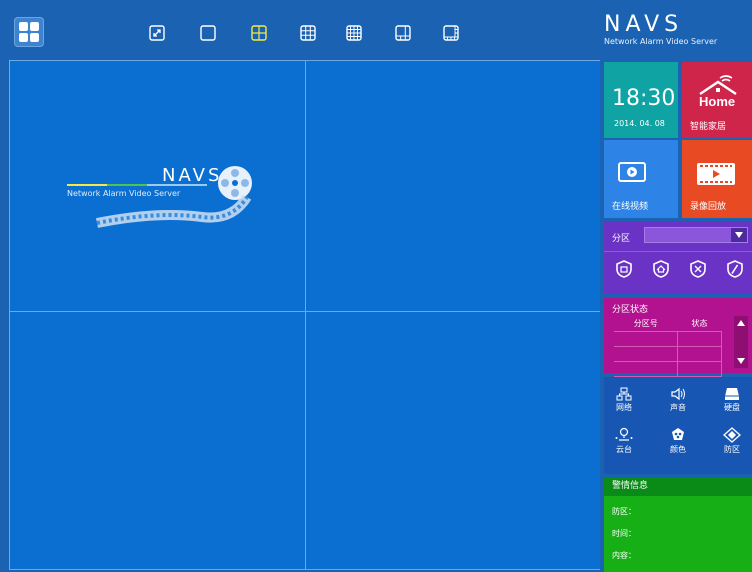 The image size is (752, 572). Describe the element at coordinates (735, 269) in the screenshot. I see `clear-alarm-icon` at that location.